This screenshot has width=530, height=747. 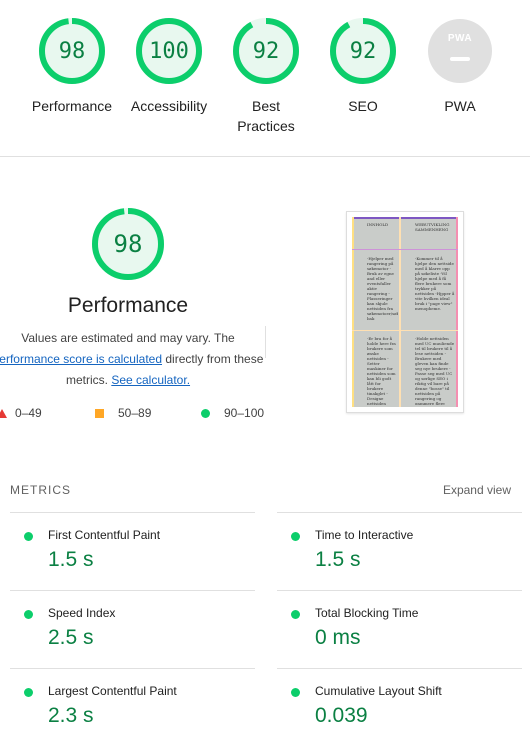 What do you see at coordinates (399, 707) in the screenshot?
I see `metric-cls: Cumulative Layout Shift 0.039` at bounding box center [399, 707].